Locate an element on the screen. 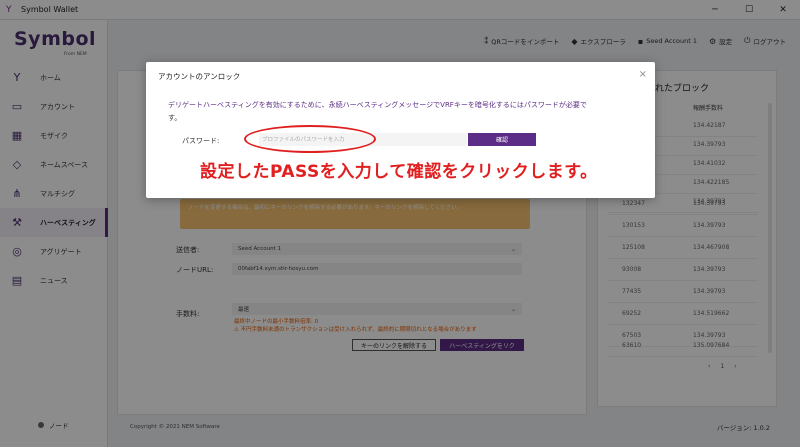  modal-title: アカウントのアンロック is located at coordinates (199, 76).